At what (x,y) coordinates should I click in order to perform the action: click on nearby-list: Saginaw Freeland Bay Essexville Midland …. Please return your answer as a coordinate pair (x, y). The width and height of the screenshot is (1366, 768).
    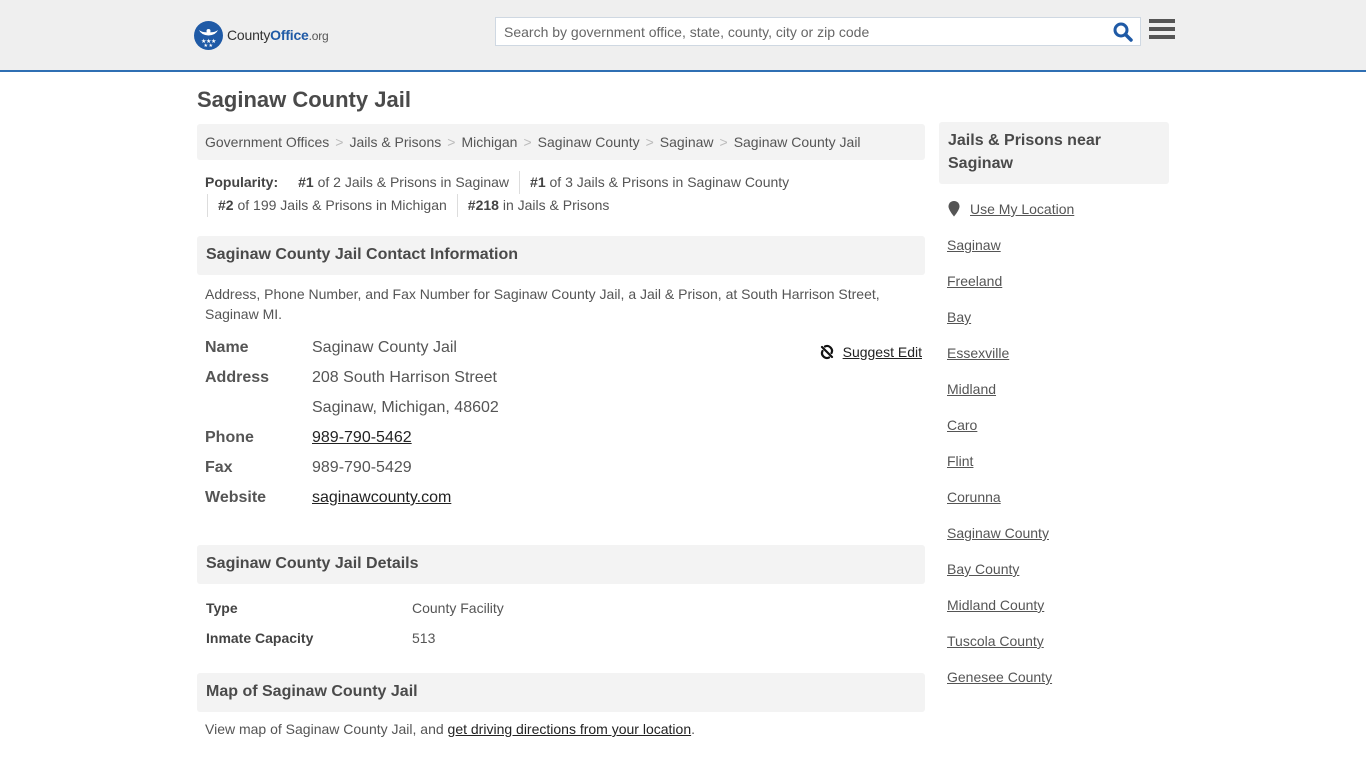
    Looking at the image, I should click on (999, 471).